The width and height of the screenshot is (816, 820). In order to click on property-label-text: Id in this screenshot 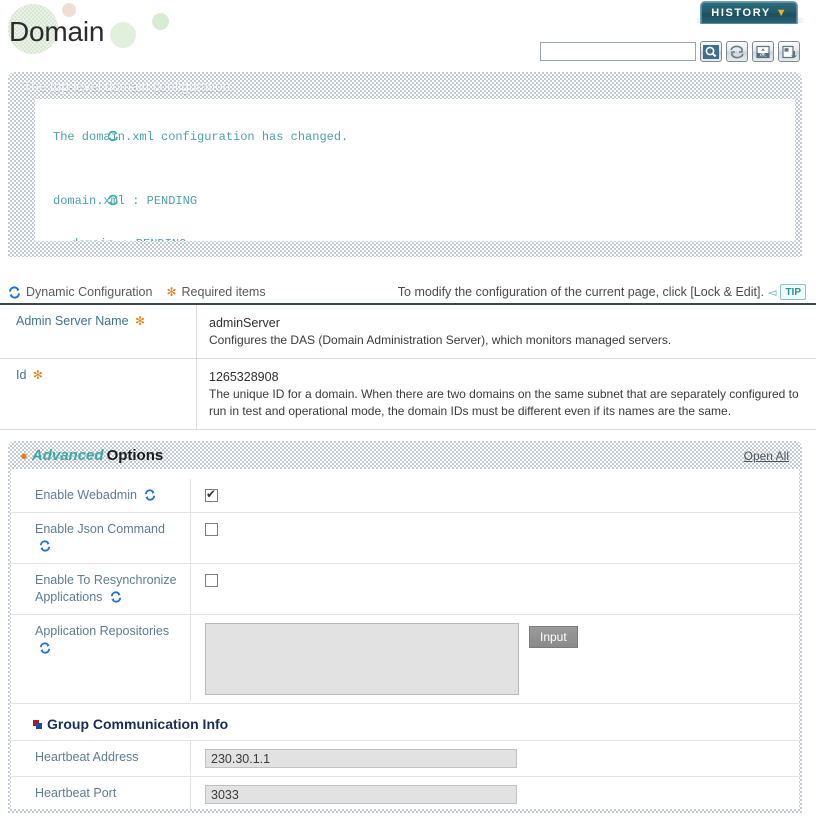, I will do `click(21, 375)`.